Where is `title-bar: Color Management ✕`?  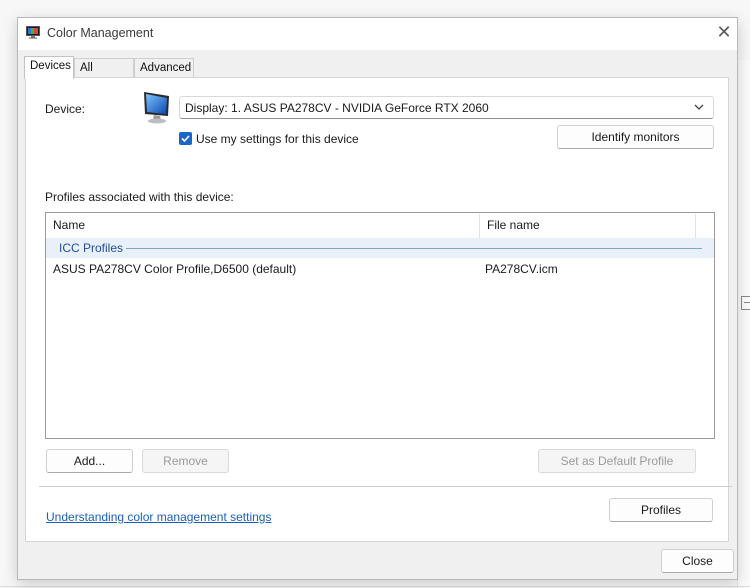 title-bar: Color Management ✕ is located at coordinates (377, 34).